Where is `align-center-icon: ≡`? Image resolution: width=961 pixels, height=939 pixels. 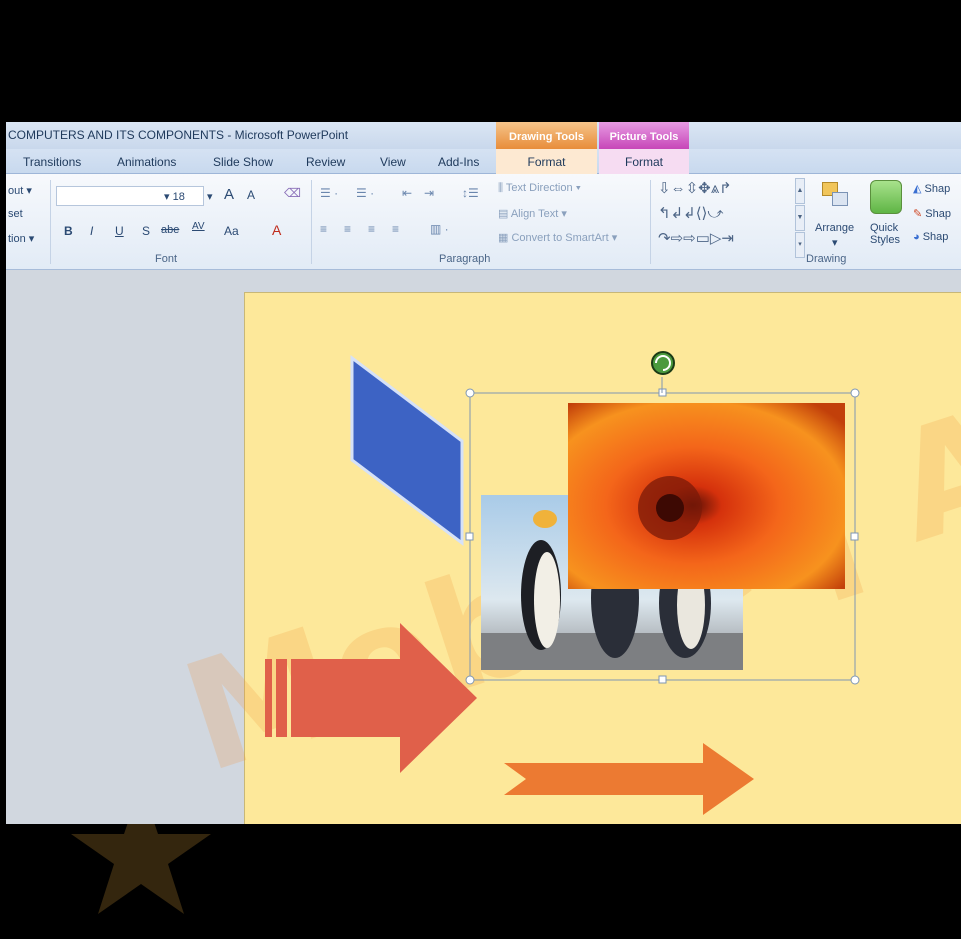 align-center-icon: ≡ is located at coordinates (347, 229).